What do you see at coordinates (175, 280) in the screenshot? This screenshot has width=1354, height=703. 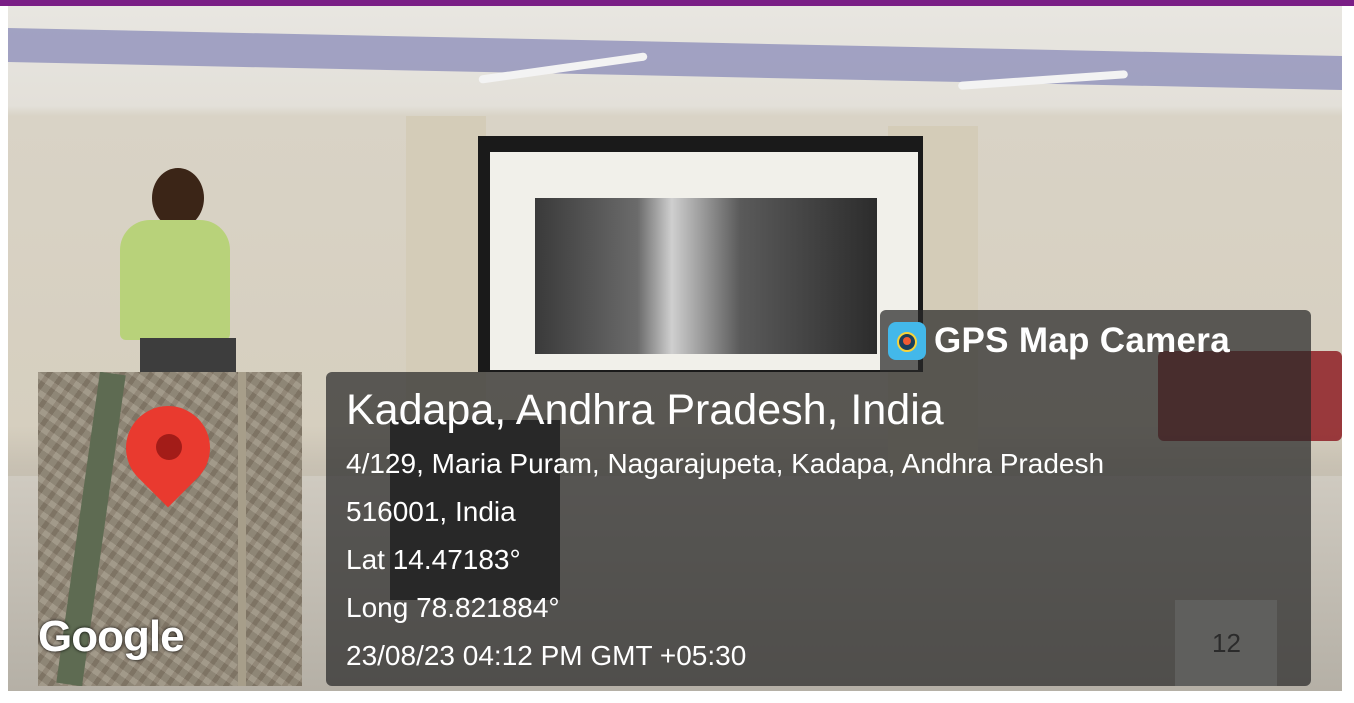 I see `speaker-shirt` at bounding box center [175, 280].